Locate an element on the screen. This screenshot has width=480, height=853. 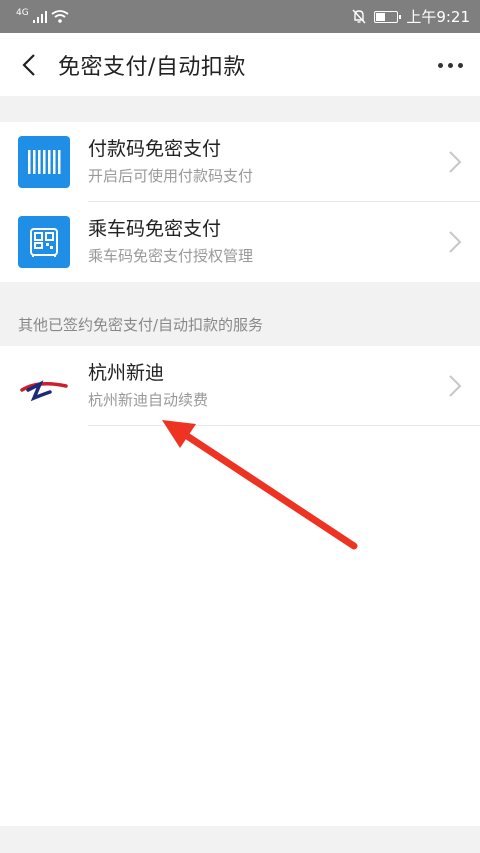
bottom-strip is located at coordinates (240, 839).